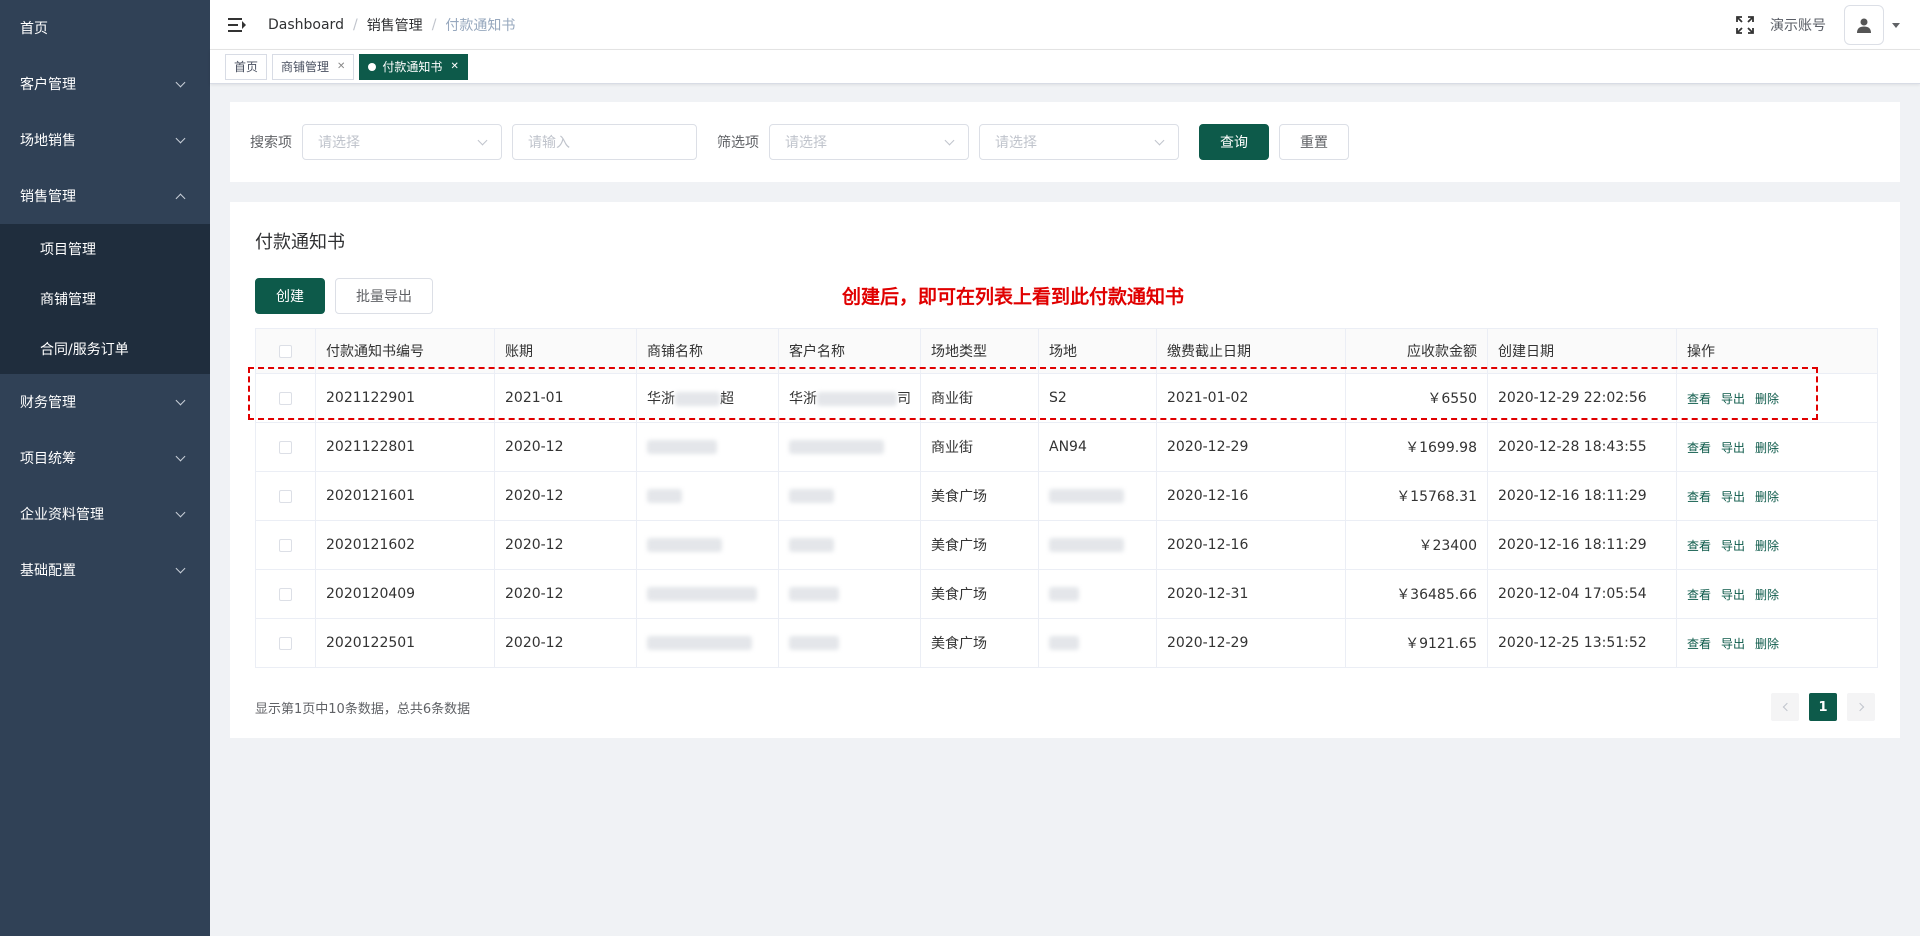 This screenshot has width=1920, height=936. Describe the element at coordinates (246, 66) in the screenshot. I see `tag-home: 首页` at that location.